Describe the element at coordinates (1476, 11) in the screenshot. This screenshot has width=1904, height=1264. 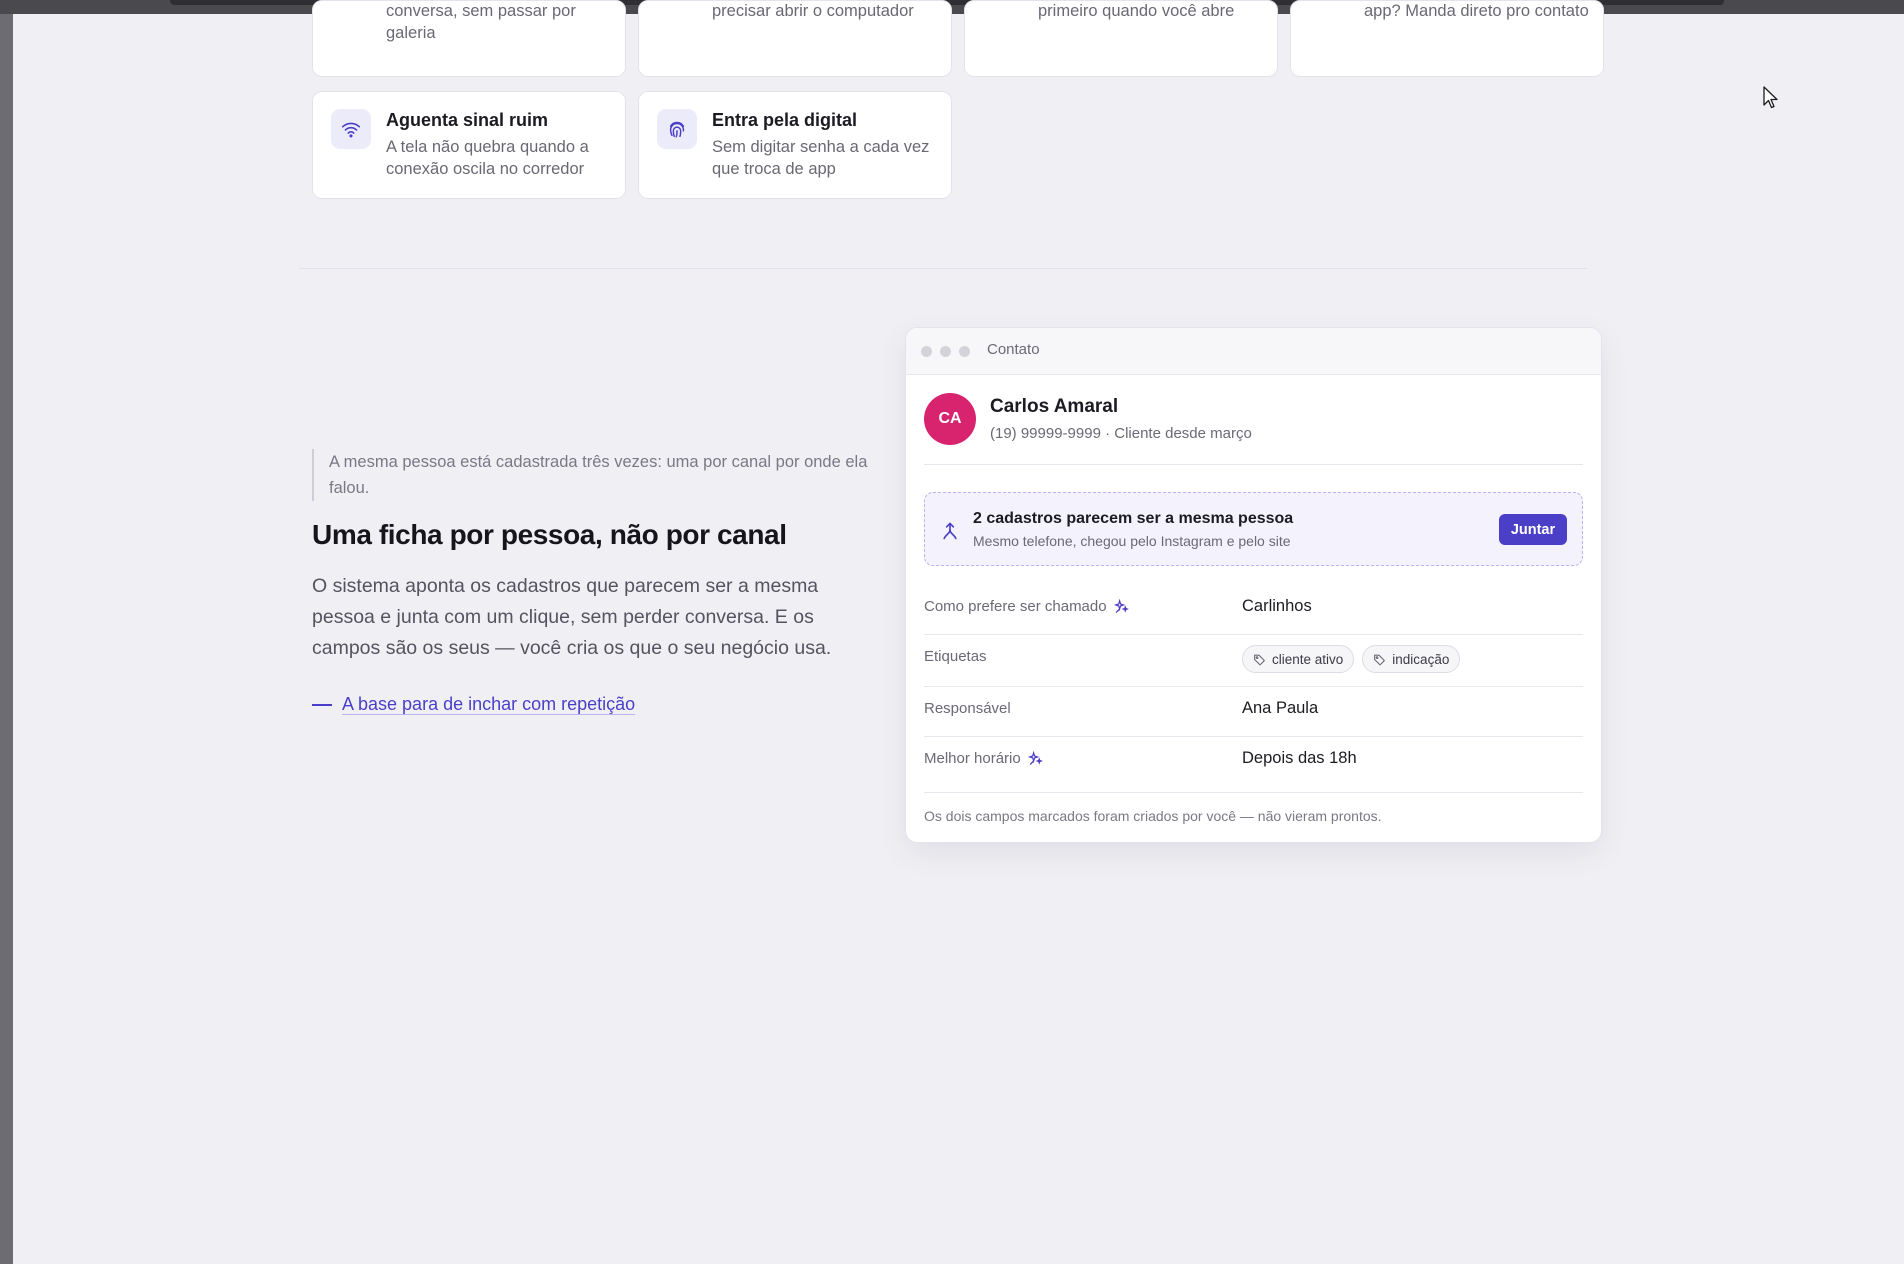
I see `feature-desc-line: app? Manda direto pro contato` at that location.